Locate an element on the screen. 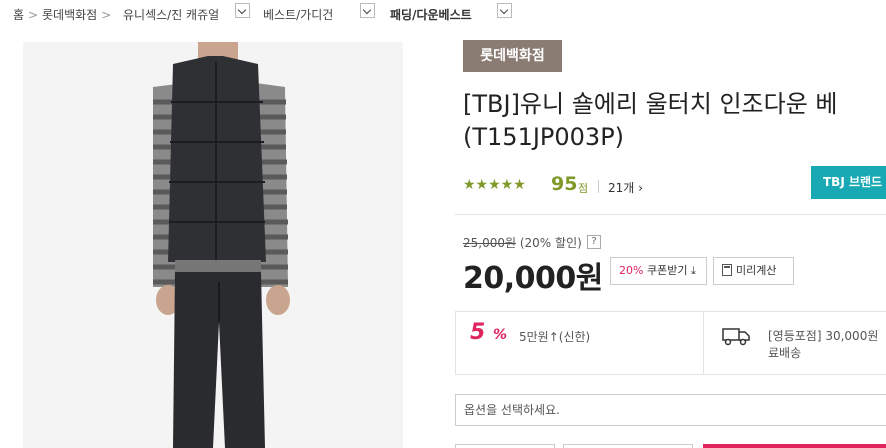 This screenshot has height=448, width=886. product-title: [TBJ]유니 숄에리 울터치 인조다운 베 (T151JP003P) is located at coordinates (674, 121).